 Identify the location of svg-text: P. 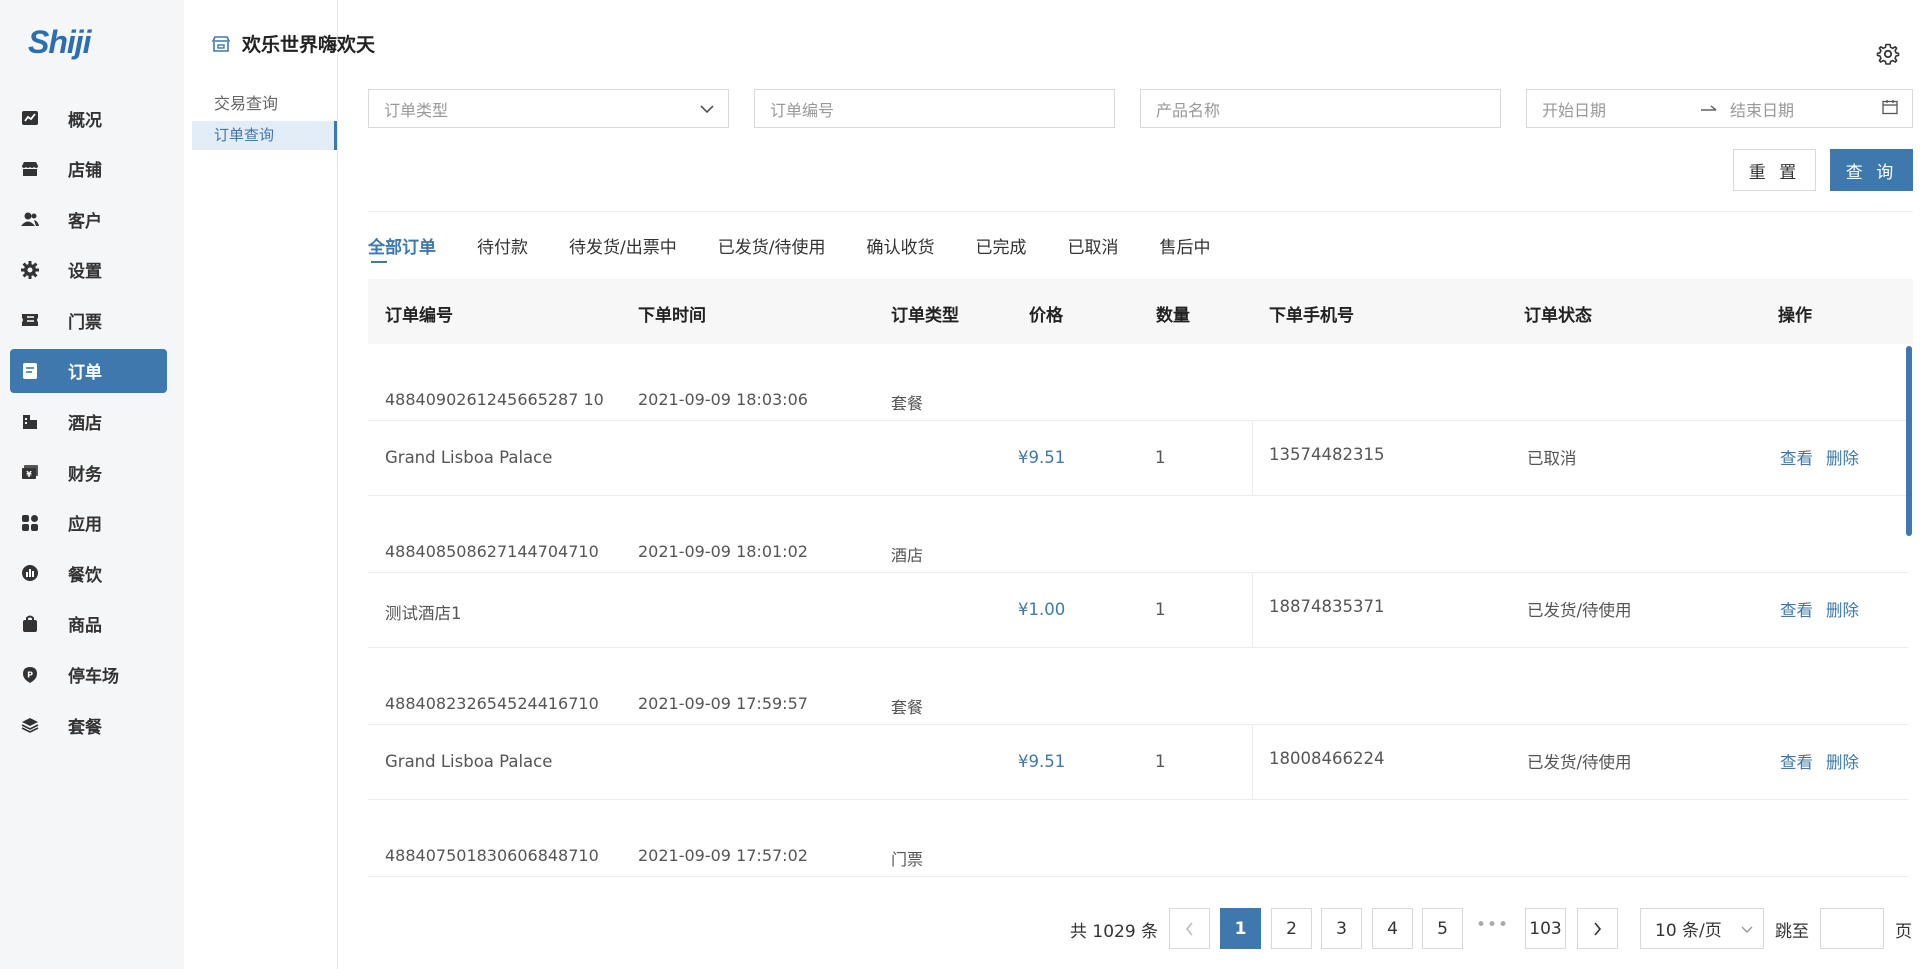
(30, 674).